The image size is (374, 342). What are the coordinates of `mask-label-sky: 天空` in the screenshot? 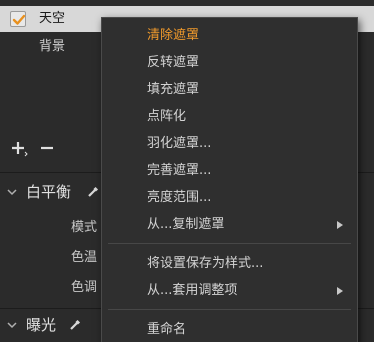 It's located at (52, 18).